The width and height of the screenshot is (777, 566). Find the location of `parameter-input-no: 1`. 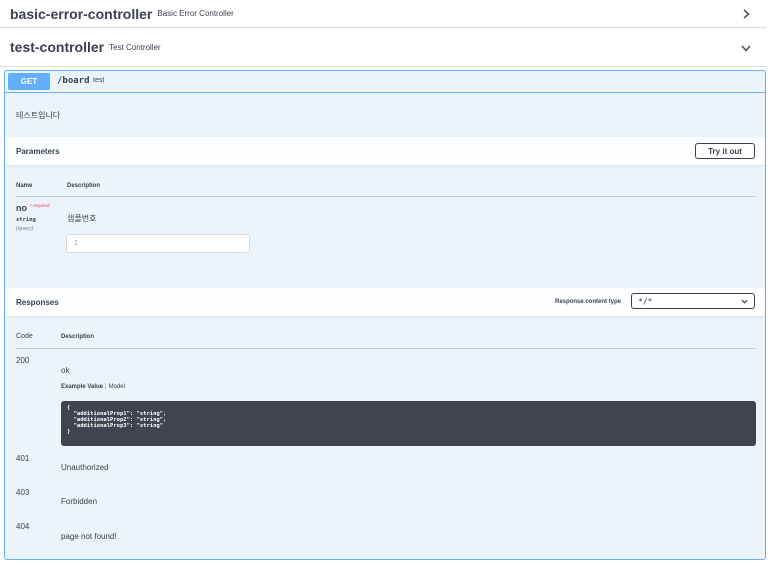

parameter-input-no: 1 is located at coordinates (158, 243).